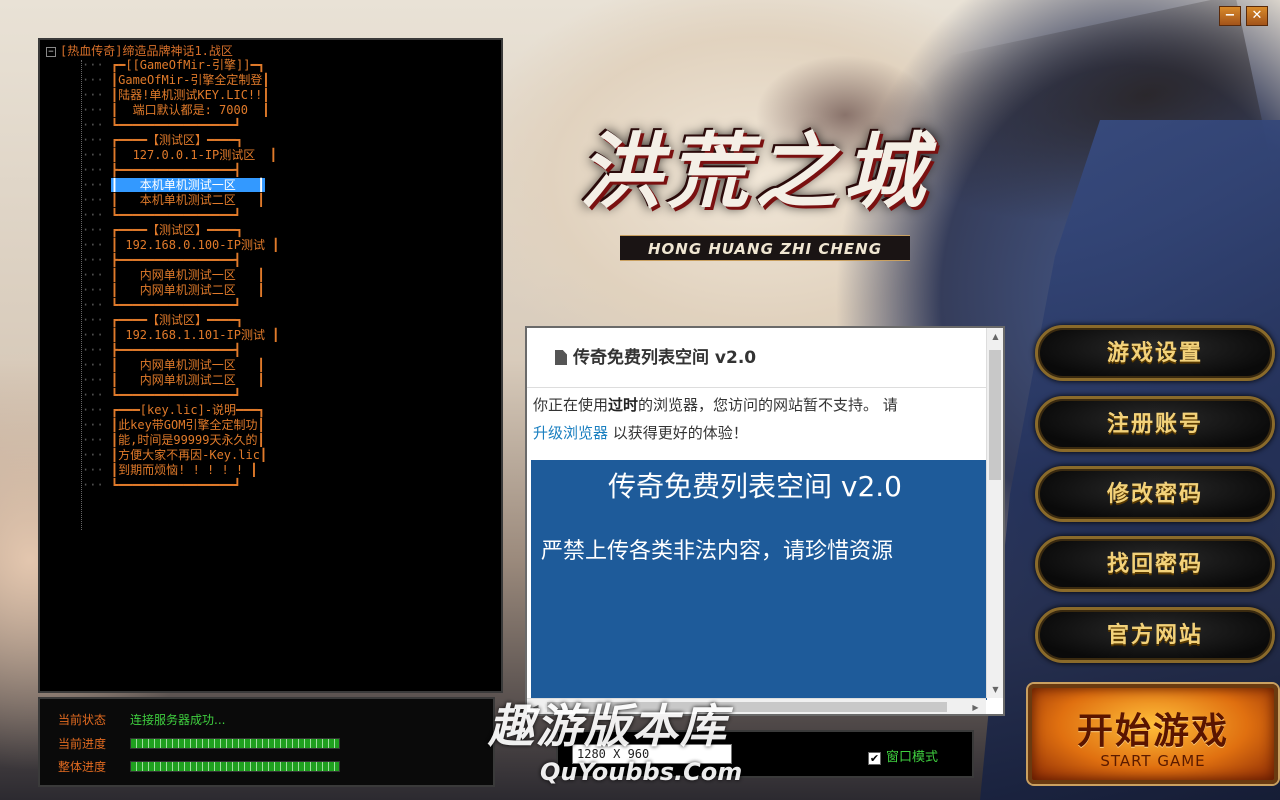 This screenshot has height=800, width=1280. What do you see at coordinates (995, 336) in the screenshot?
I see `scroll-up-icon: ▲` at bounding box center [995, 336].